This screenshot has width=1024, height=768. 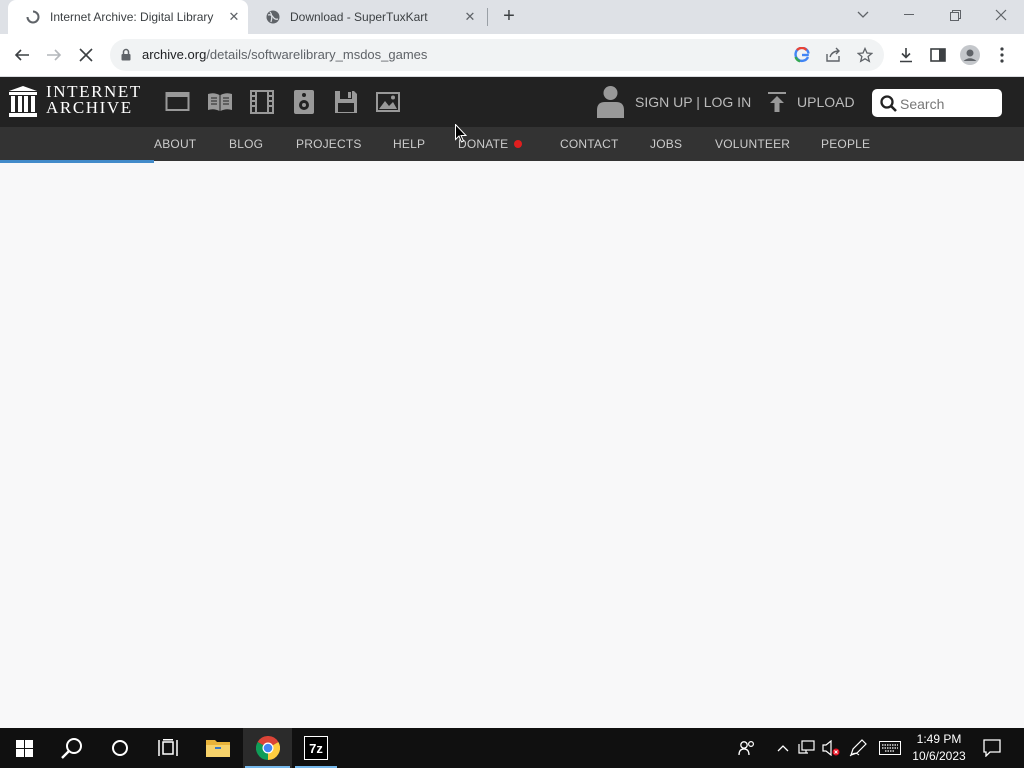 What do you see at coordinates (317, 54) in the screenshot?
I see `url-path: /details/softwarelibrary_msdos_games` at bounding box center [317, 54].